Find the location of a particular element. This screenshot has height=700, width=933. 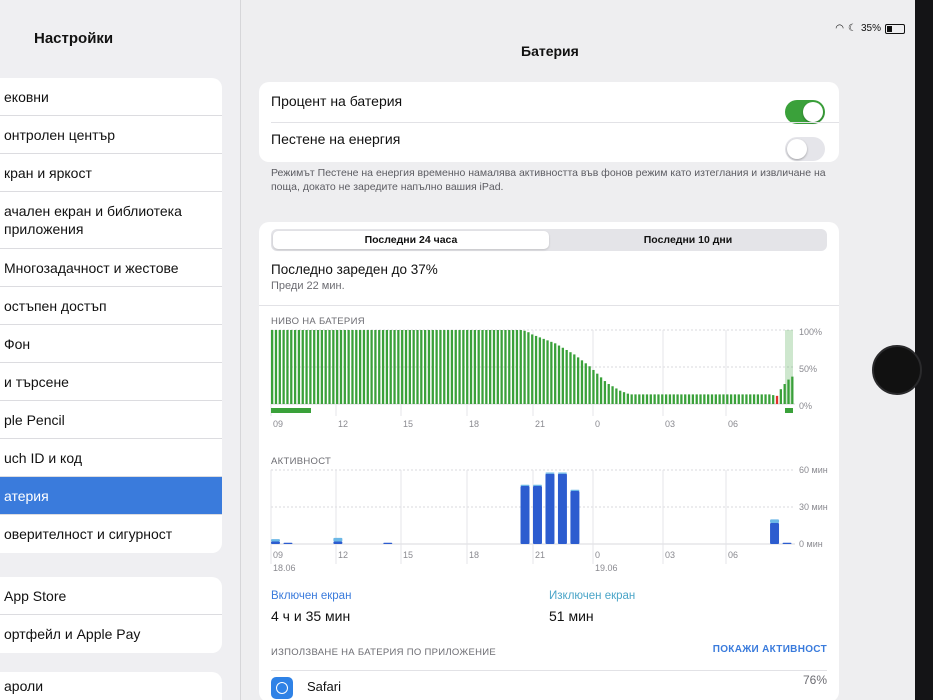

sidebar-item-display: кран и яркост is located at coordinates (111, 173).